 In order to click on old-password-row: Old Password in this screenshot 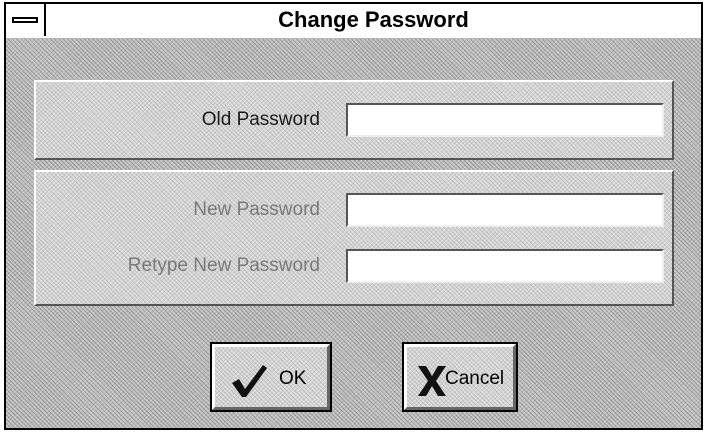, I will do `click(354, 120)`.